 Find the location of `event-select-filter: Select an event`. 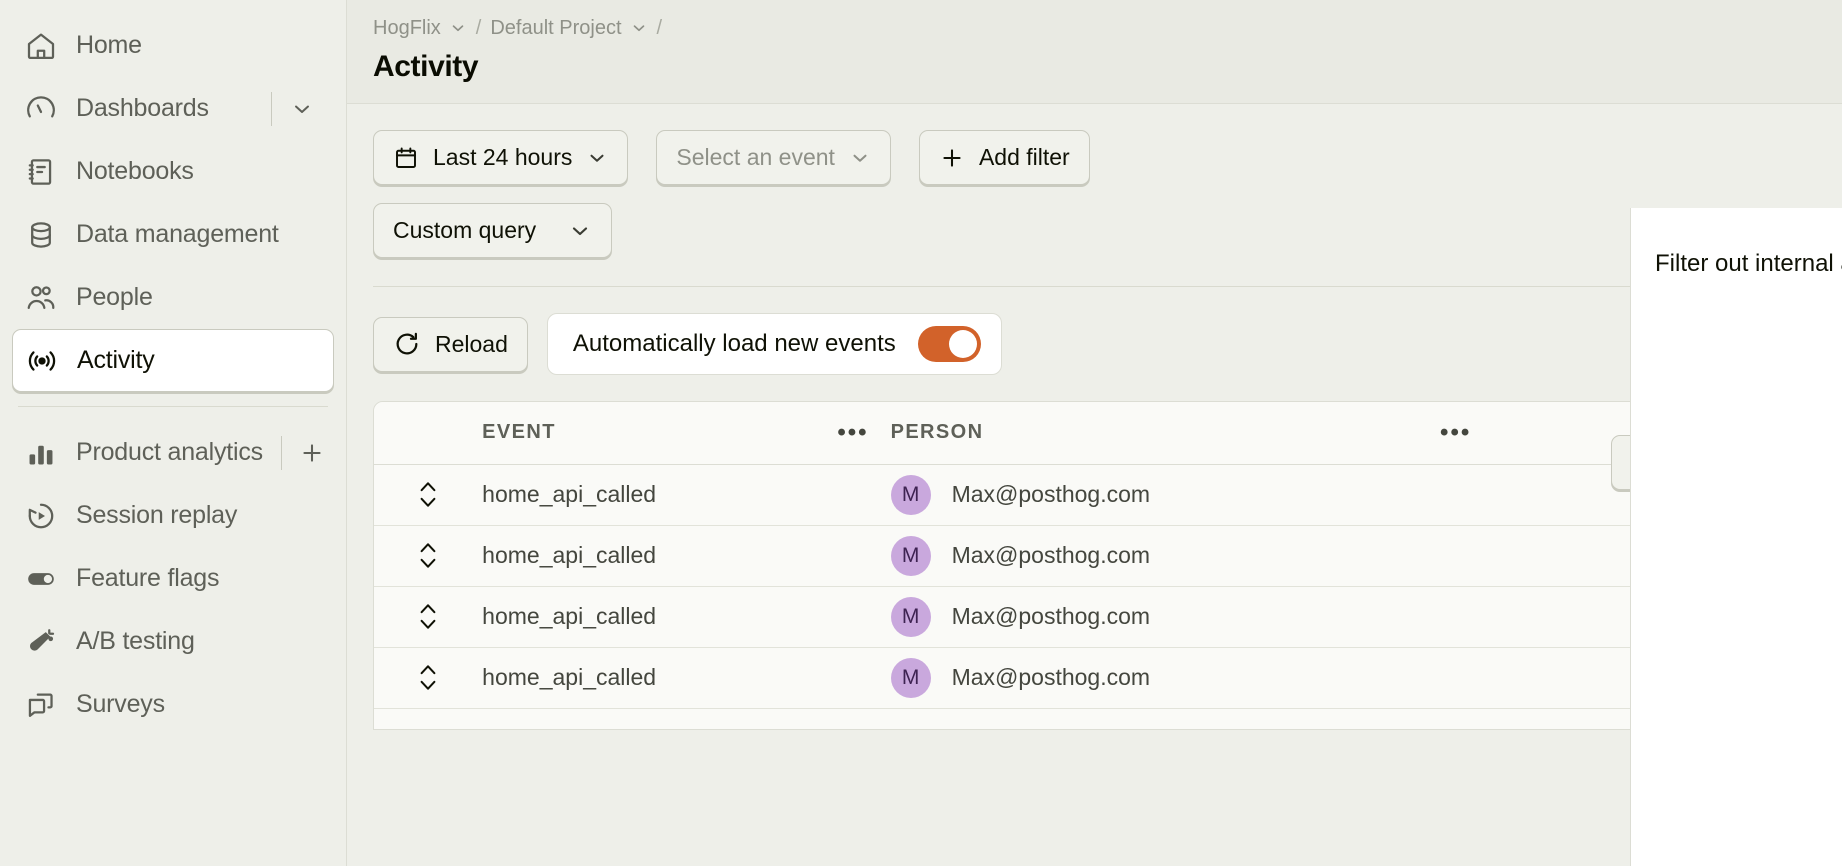

event-select-filter: Select an event is located at coordinates (773, 157).